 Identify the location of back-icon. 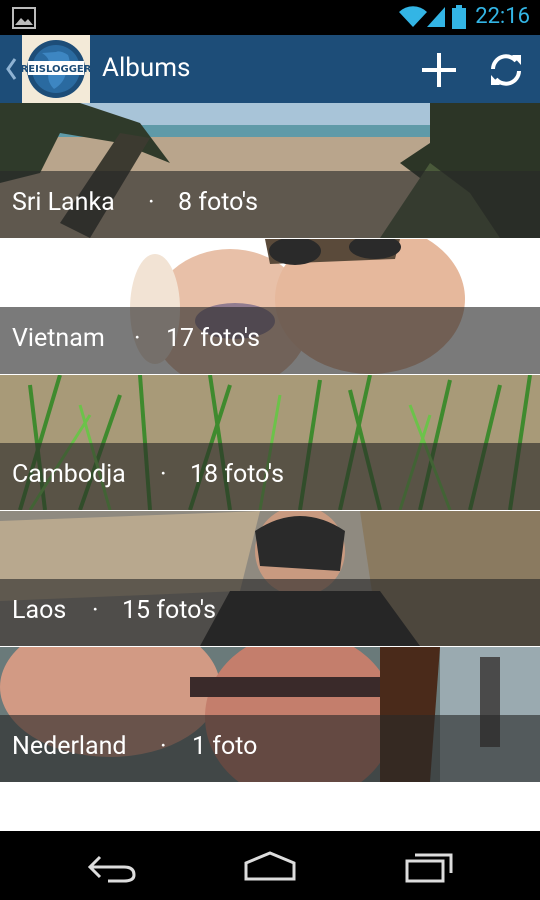
(112, 866).